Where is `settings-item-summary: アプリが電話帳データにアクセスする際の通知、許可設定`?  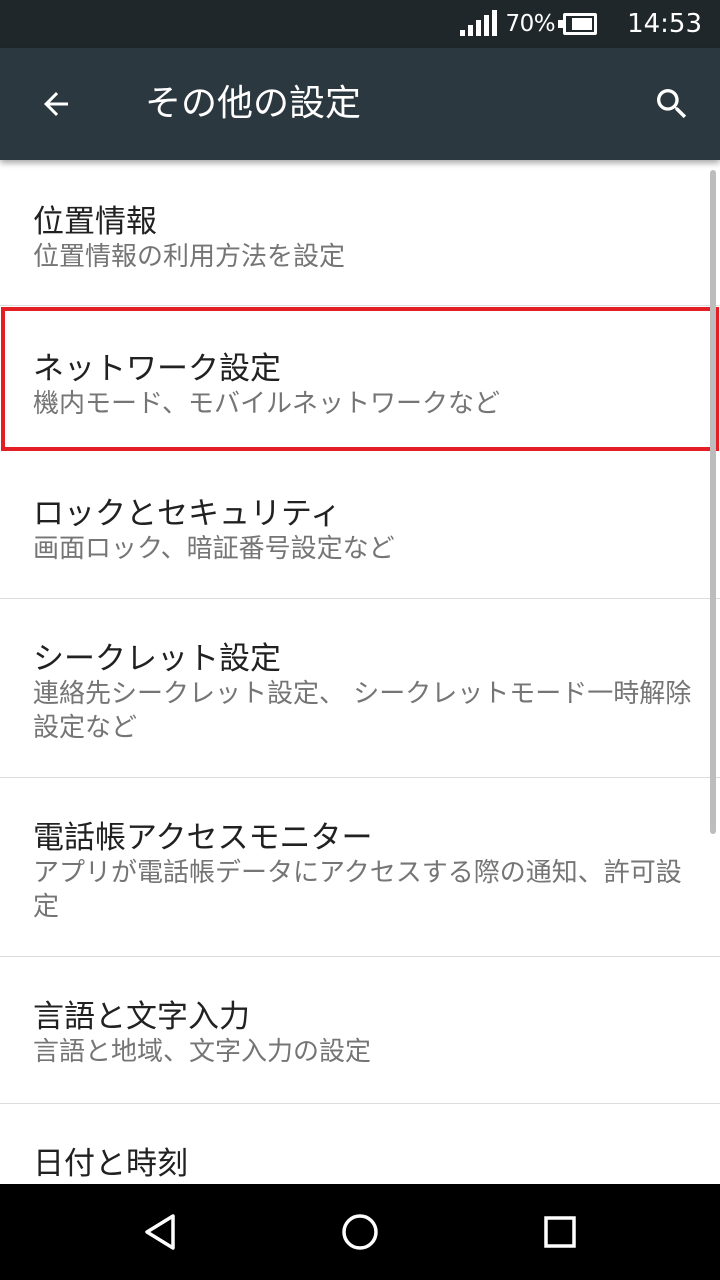 settings-item-summary: アプリが電話帳データにアクセスする際の通知、許可設定 is located at coordinates (357, 890).